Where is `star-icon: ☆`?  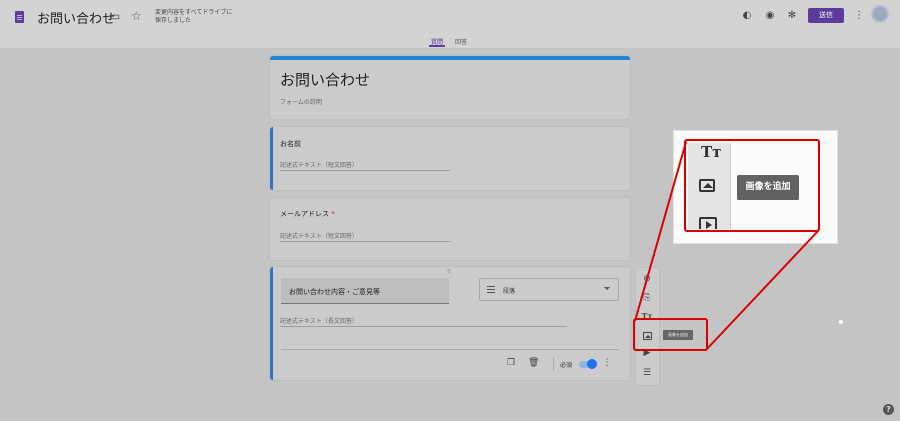
star-icon: ☆ is located at coordinates (136, 16).